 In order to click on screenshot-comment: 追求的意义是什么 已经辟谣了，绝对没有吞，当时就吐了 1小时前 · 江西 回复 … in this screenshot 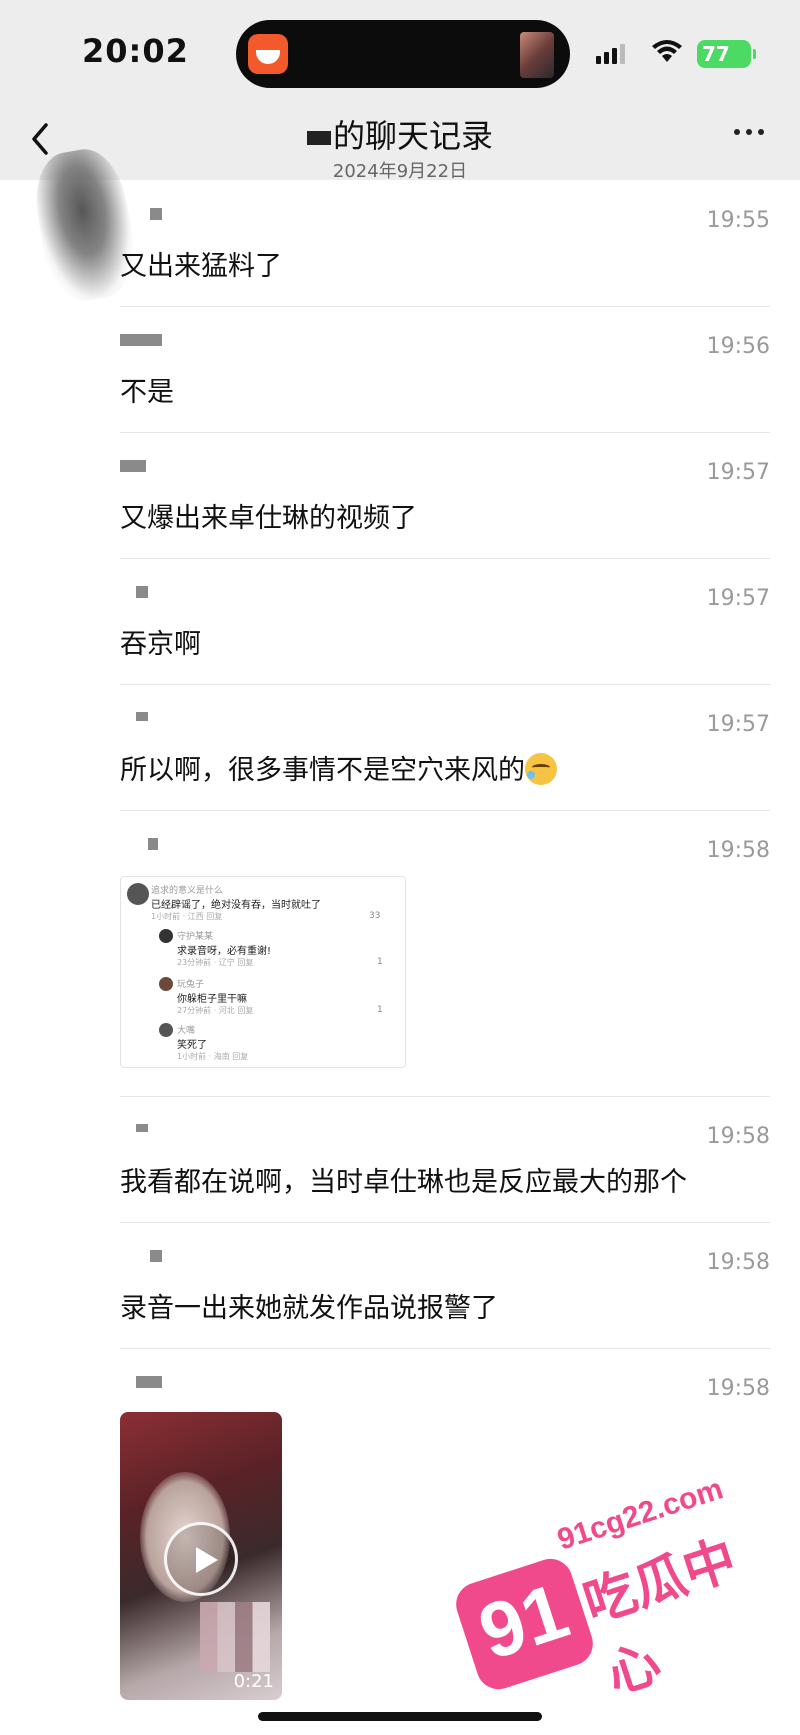, I will do `click(264, 902)`.